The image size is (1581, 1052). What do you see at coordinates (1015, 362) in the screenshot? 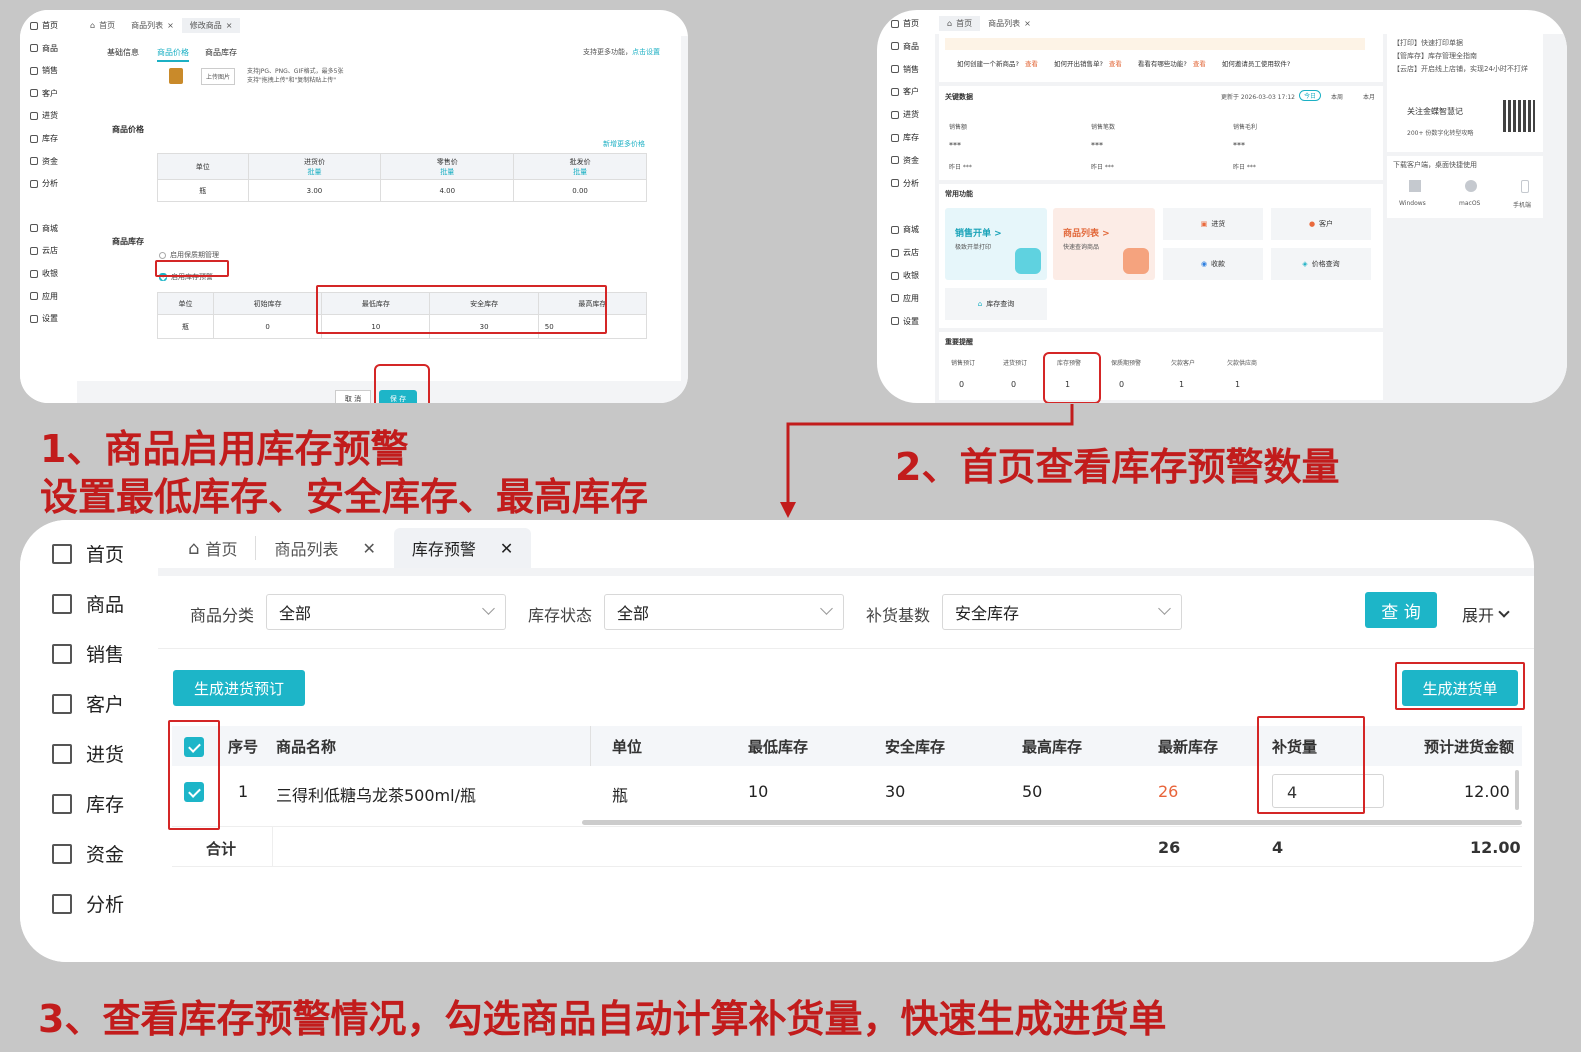
I see `reminder-label: 进货预订` at bounding box center [1015, 362].